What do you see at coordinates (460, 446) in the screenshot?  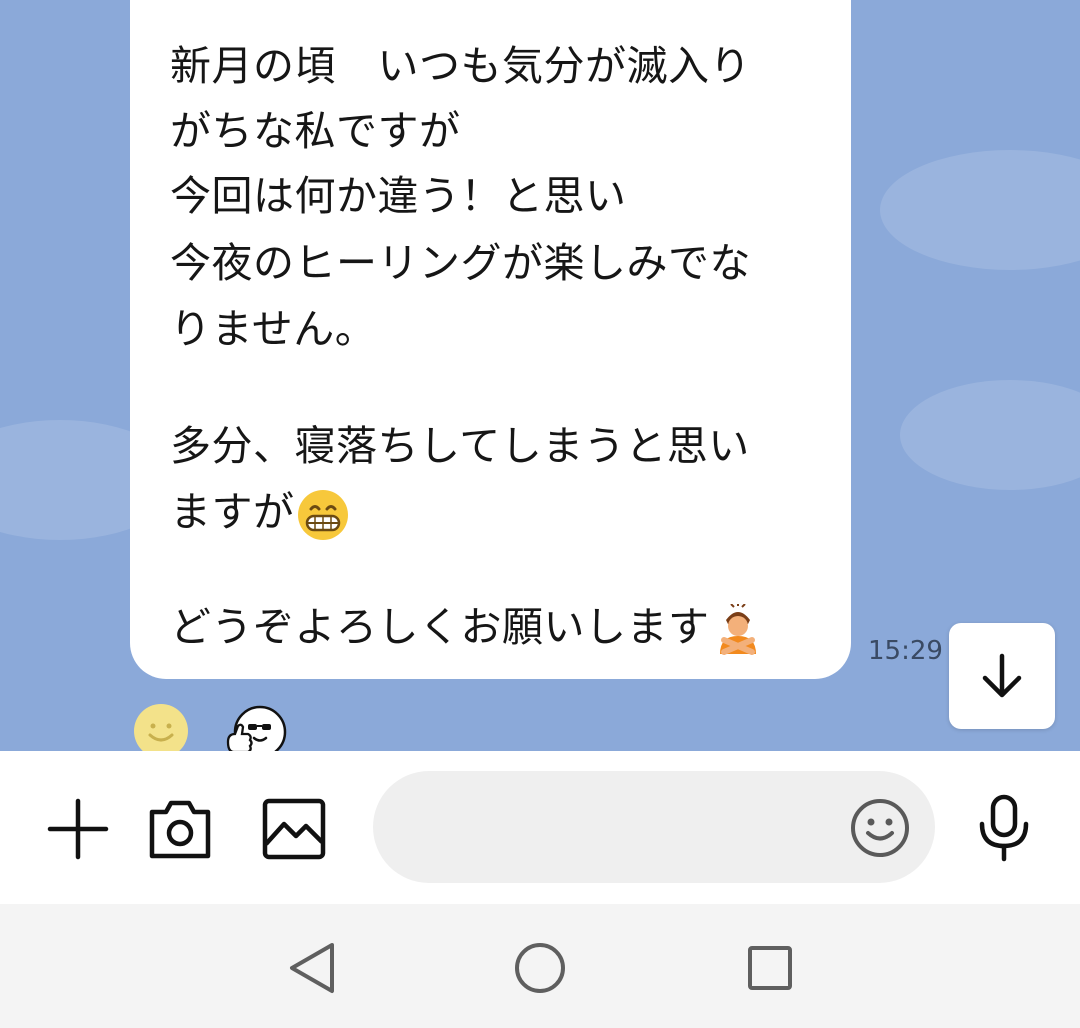 I see `message-line: 多分、寝落ちしてしまうと思い` at bounding box center [460, 446].